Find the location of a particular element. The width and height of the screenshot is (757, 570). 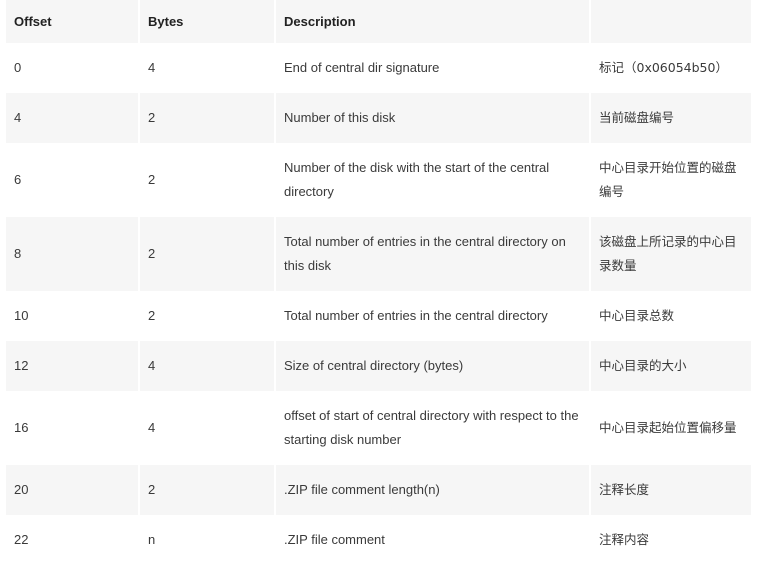

cell-offset: 10 is located at coordinates (72, 316).